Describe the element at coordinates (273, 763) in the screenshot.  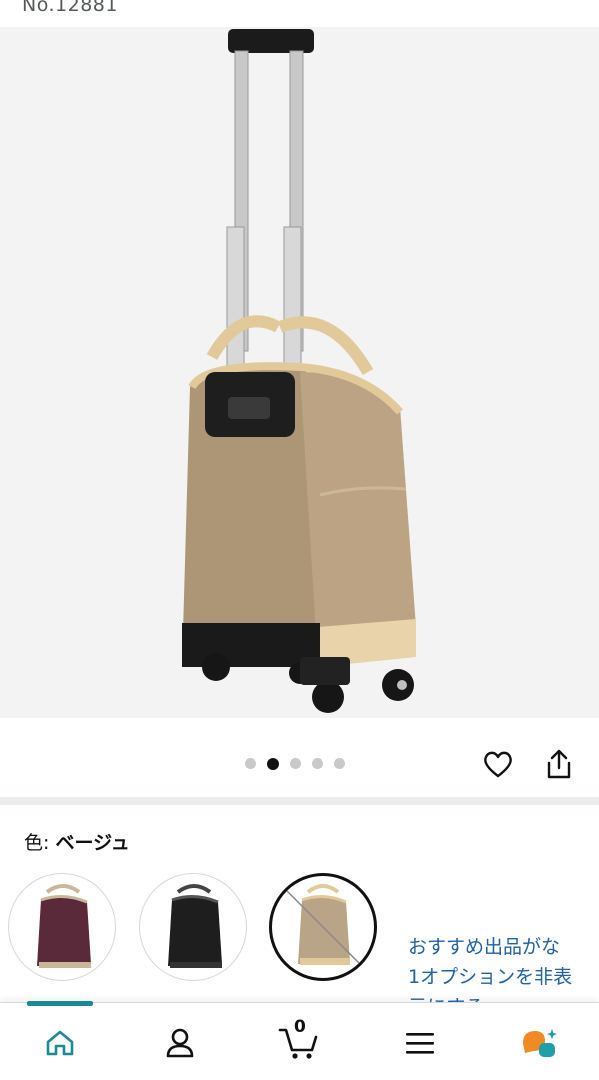
I see `carousel-dot-active` at that location.